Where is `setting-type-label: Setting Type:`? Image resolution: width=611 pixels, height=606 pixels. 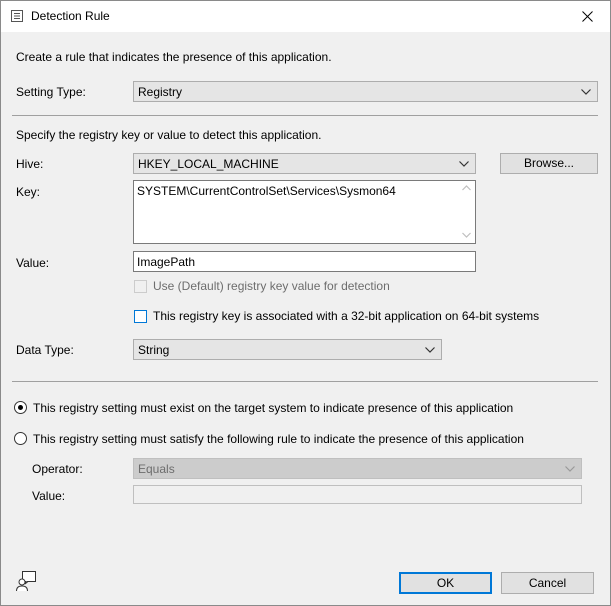 setting-type-label: Setting Type: is located at coordinates (51, 92).